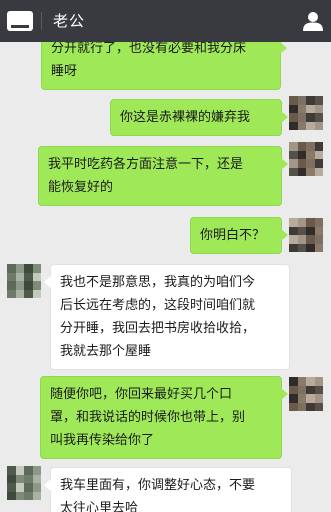  I want to click on message-line: 你这是赤裸裸的嫌弃我, so click(185, 117).